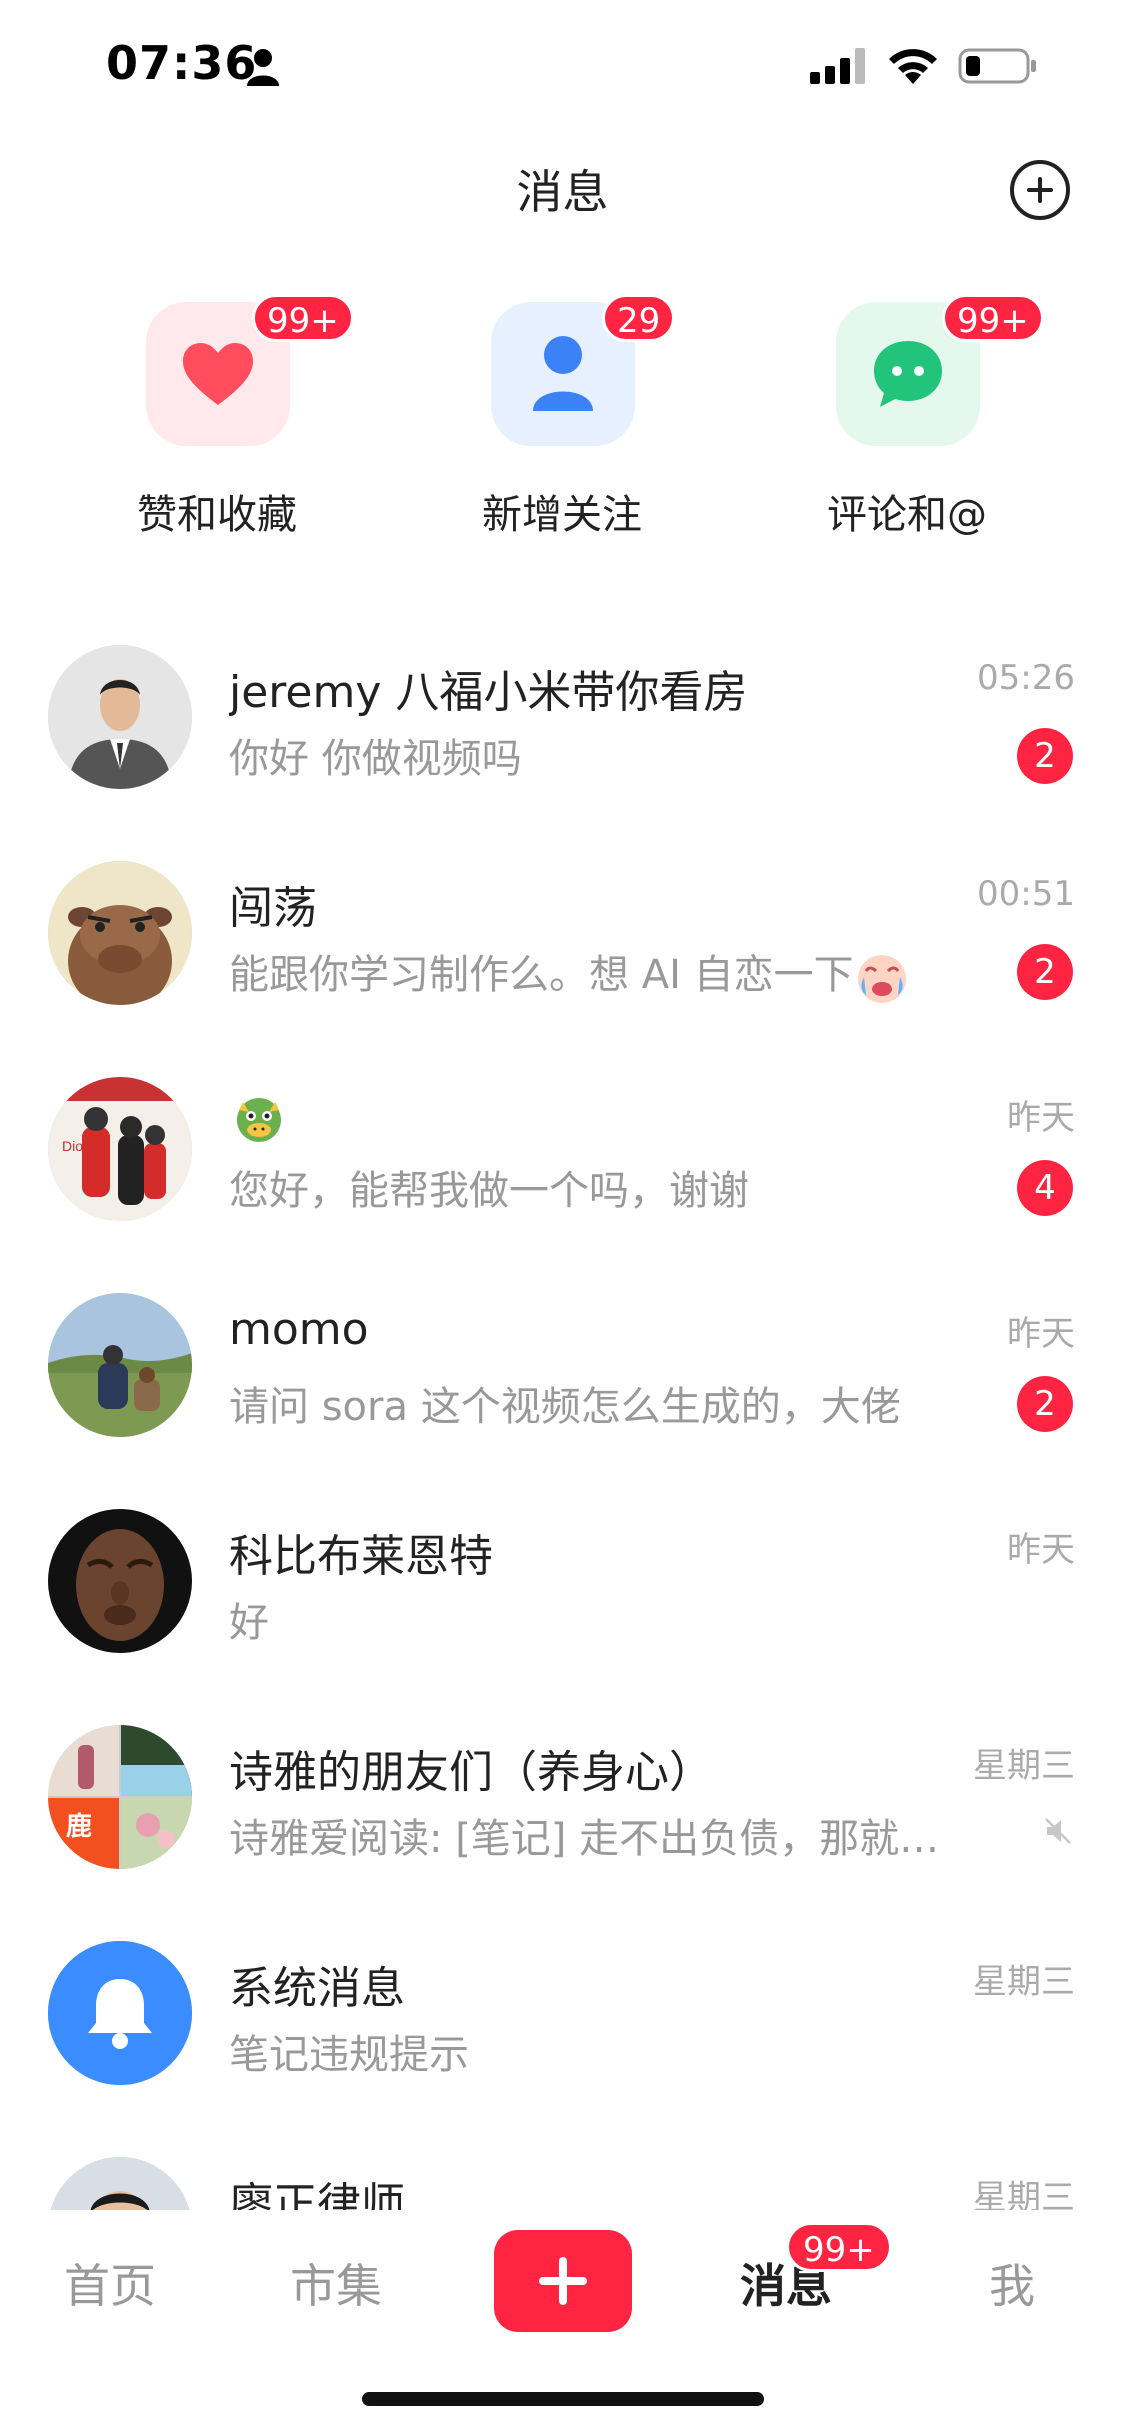  Describe the element at coordinates (910, 423) in the screenshot. I see `quick-action-comments-mentions: 99+ 评论和@` at that location.